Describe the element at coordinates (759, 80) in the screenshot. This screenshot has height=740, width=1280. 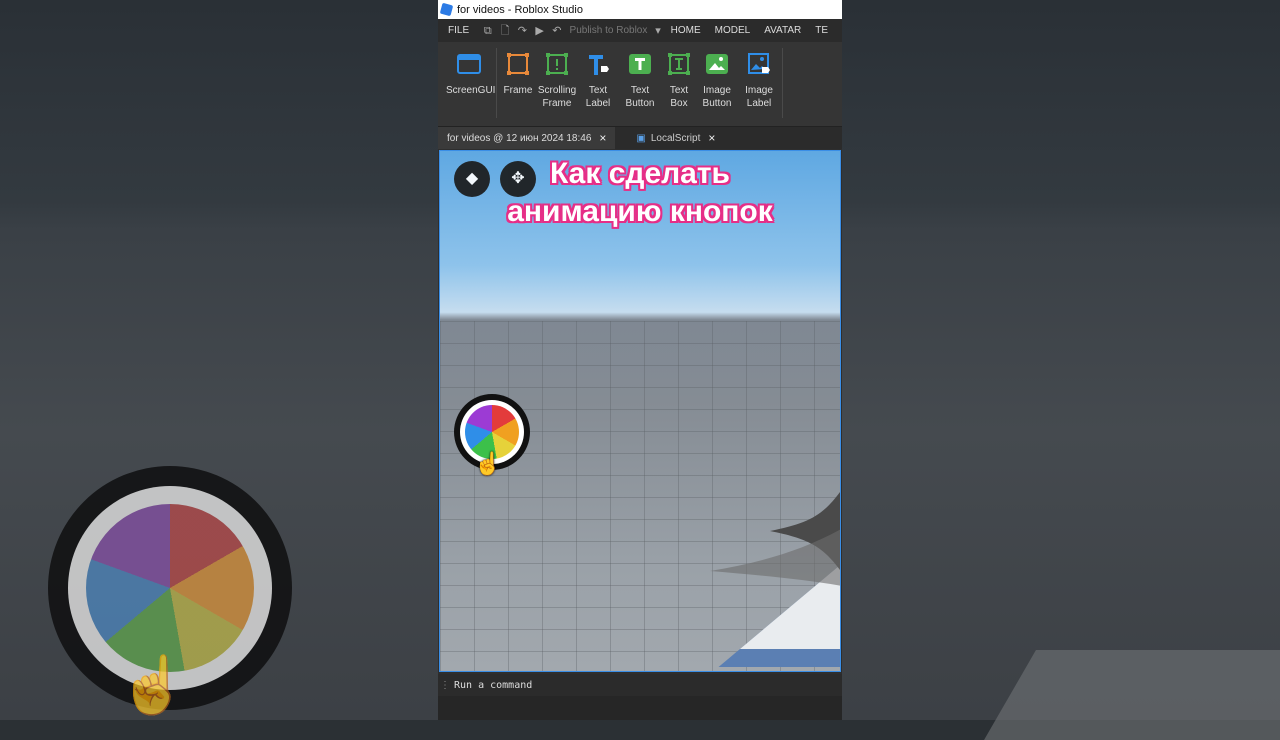
I see `tool-image-label: Image Label` at that location.